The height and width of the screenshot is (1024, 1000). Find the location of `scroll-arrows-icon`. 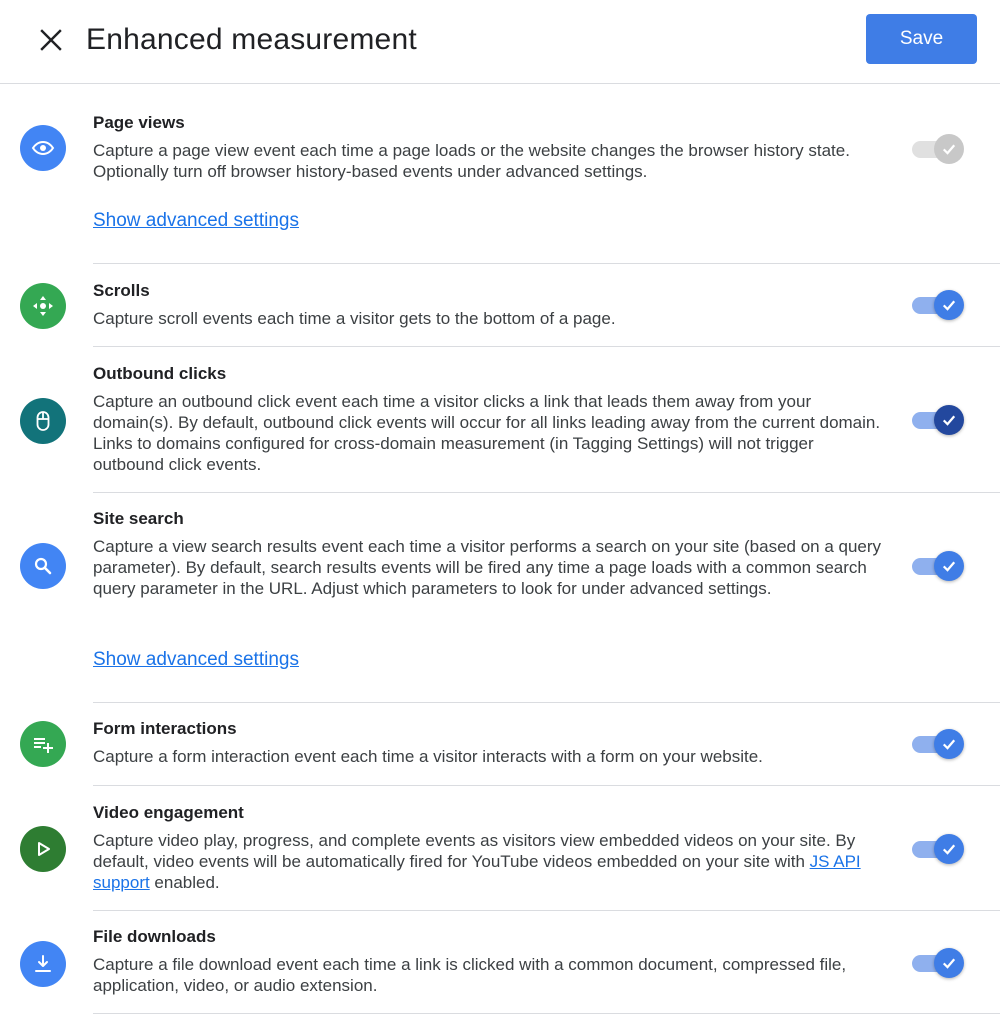

scroll-arrows-icon is located at coordinates (43, 306).